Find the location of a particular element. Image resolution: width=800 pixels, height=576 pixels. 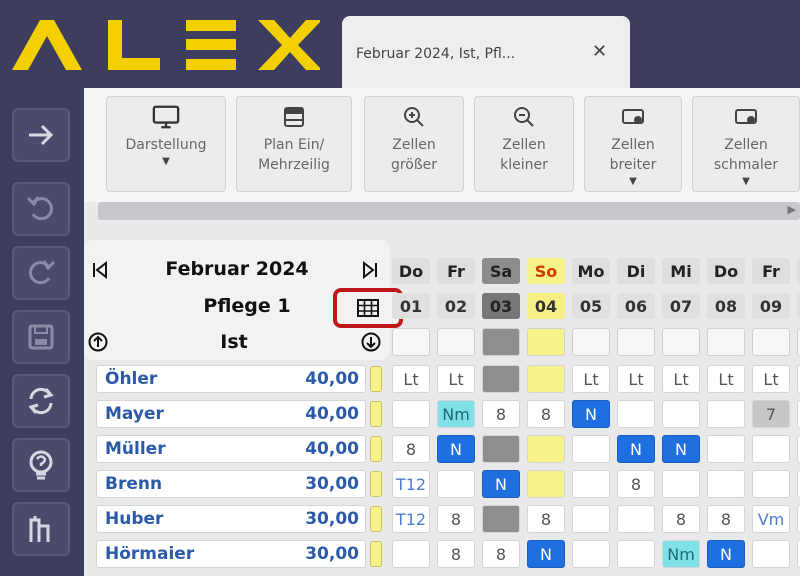

cells-wider-button: Zellen breiter ▼ is located at coordinates (633, 144).